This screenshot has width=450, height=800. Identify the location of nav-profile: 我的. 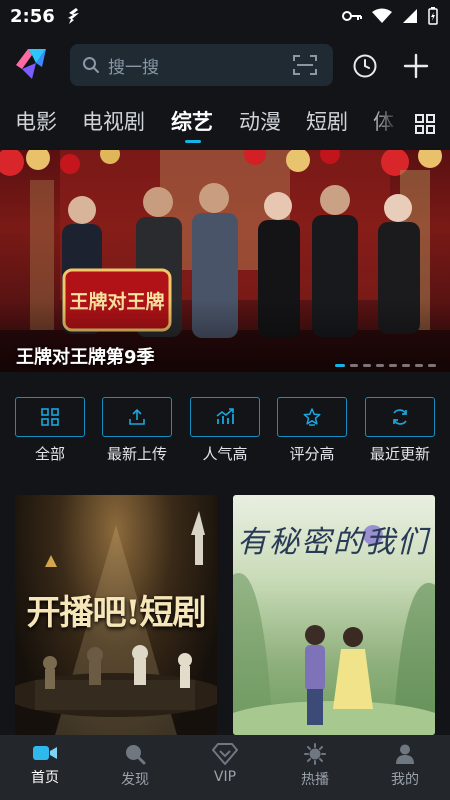
(405, 767).